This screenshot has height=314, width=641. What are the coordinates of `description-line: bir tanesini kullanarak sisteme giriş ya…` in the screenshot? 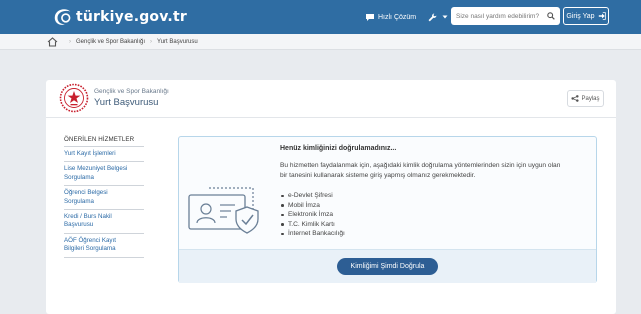 It's located at (378, 175).